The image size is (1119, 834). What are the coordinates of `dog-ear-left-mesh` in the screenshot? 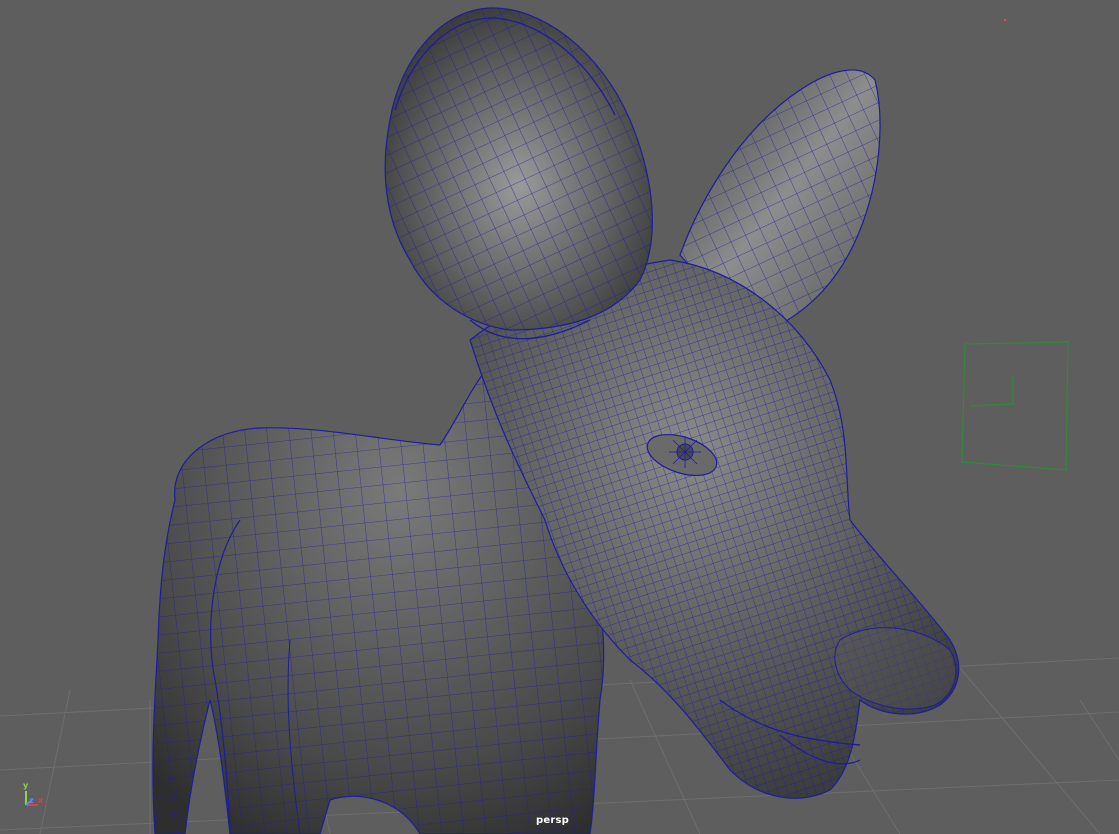 It's located at (518, 173).